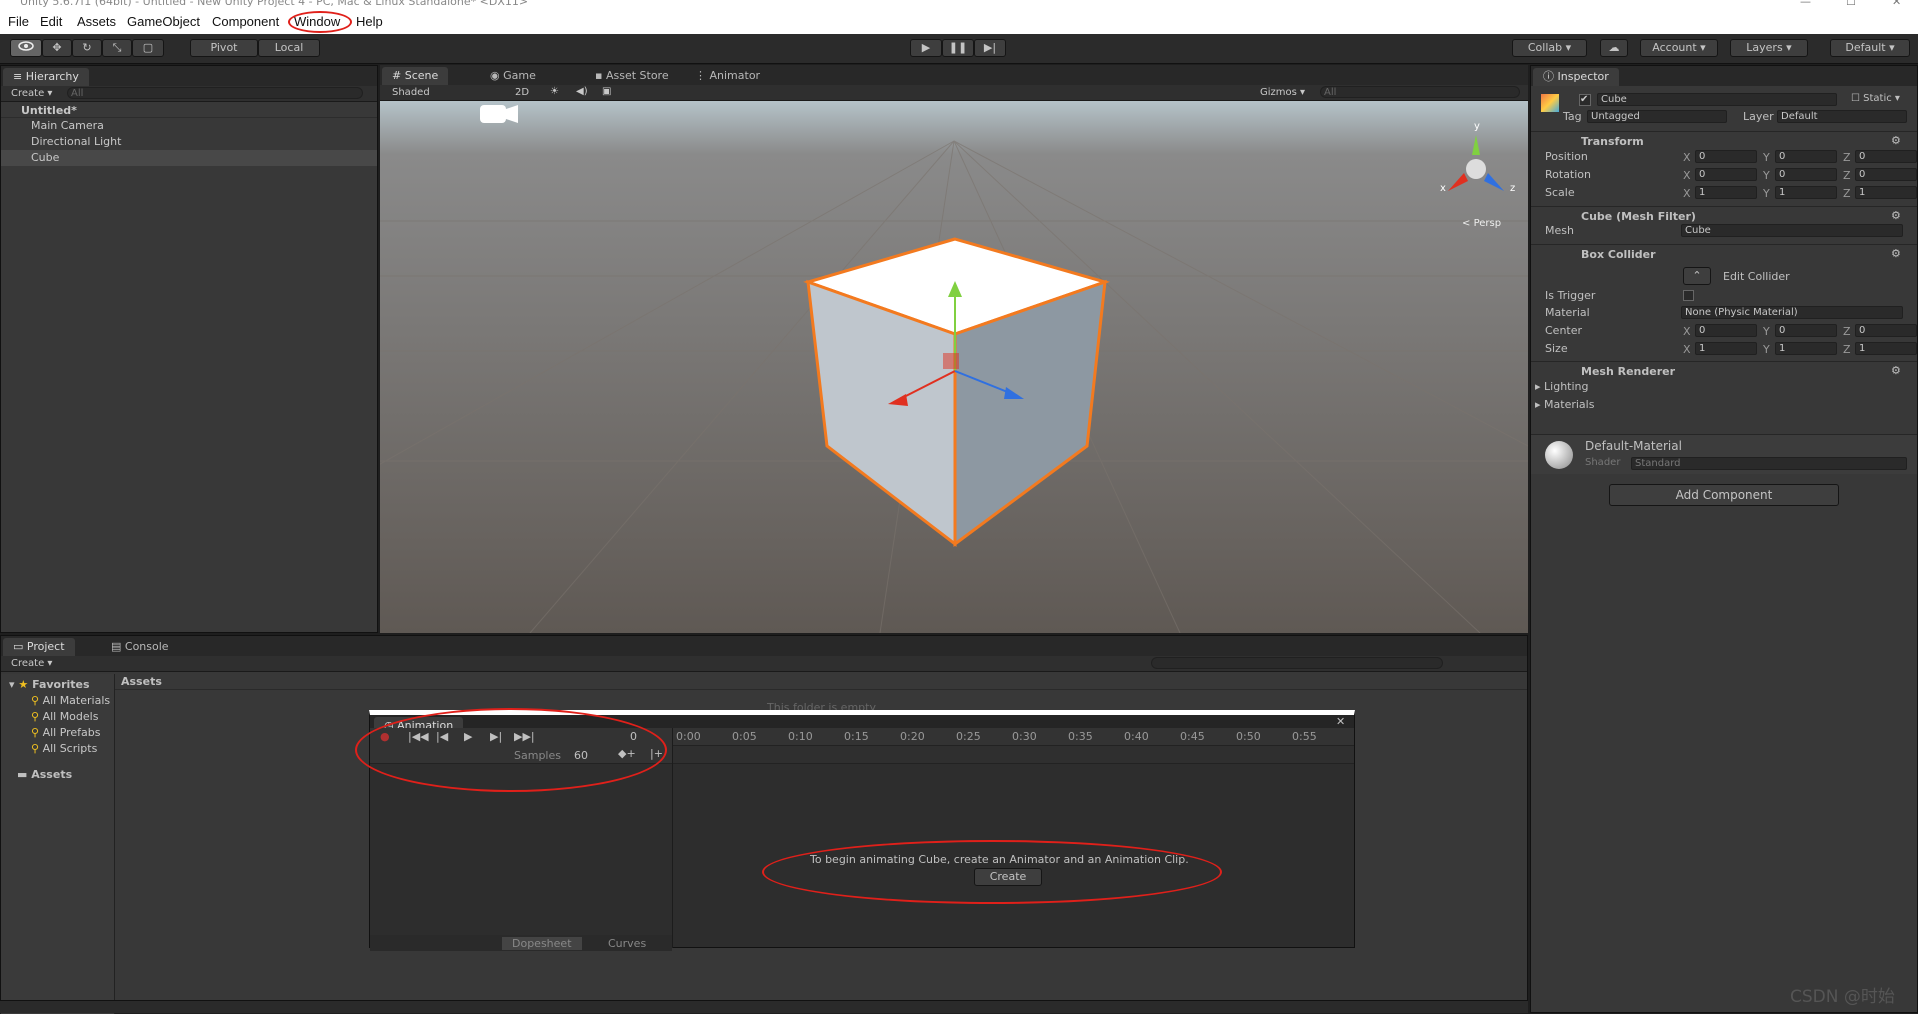 This screenshot has height=1014, width=1918. What do you see at coordinates (1717, 99) in the screenshot?
I see `object-name-input: Cube` at bounding box center [1717, 99].